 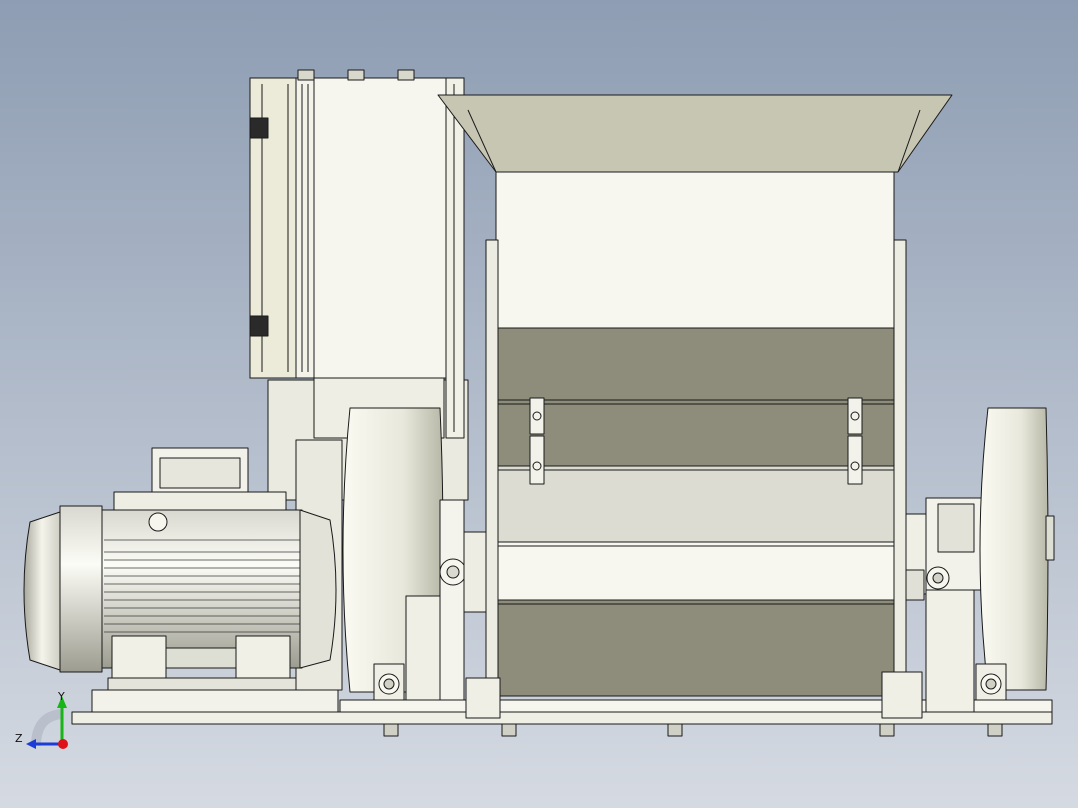 What do you see at coordinates (158, 522) in the screenshot?
I see `motor-lifting-eye` at bounding box center [158, 522].